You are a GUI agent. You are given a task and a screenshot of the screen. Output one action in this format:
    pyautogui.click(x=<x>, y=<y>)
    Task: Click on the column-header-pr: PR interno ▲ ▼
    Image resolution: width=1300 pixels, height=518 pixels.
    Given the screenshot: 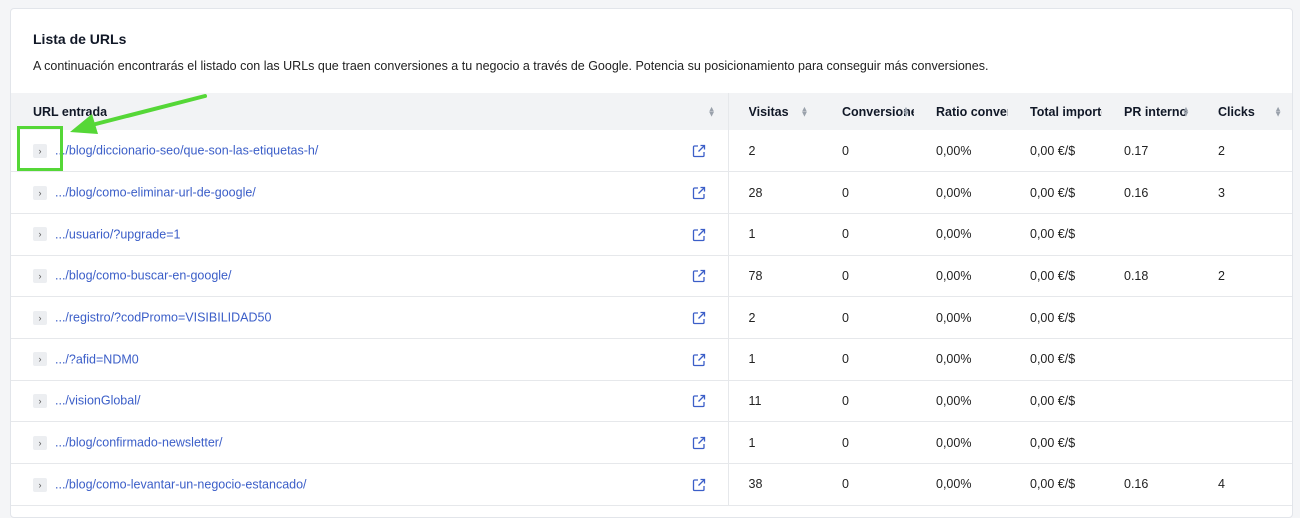 What is the action you would take?
    pyautogui.click(x=1151, y=111)
    